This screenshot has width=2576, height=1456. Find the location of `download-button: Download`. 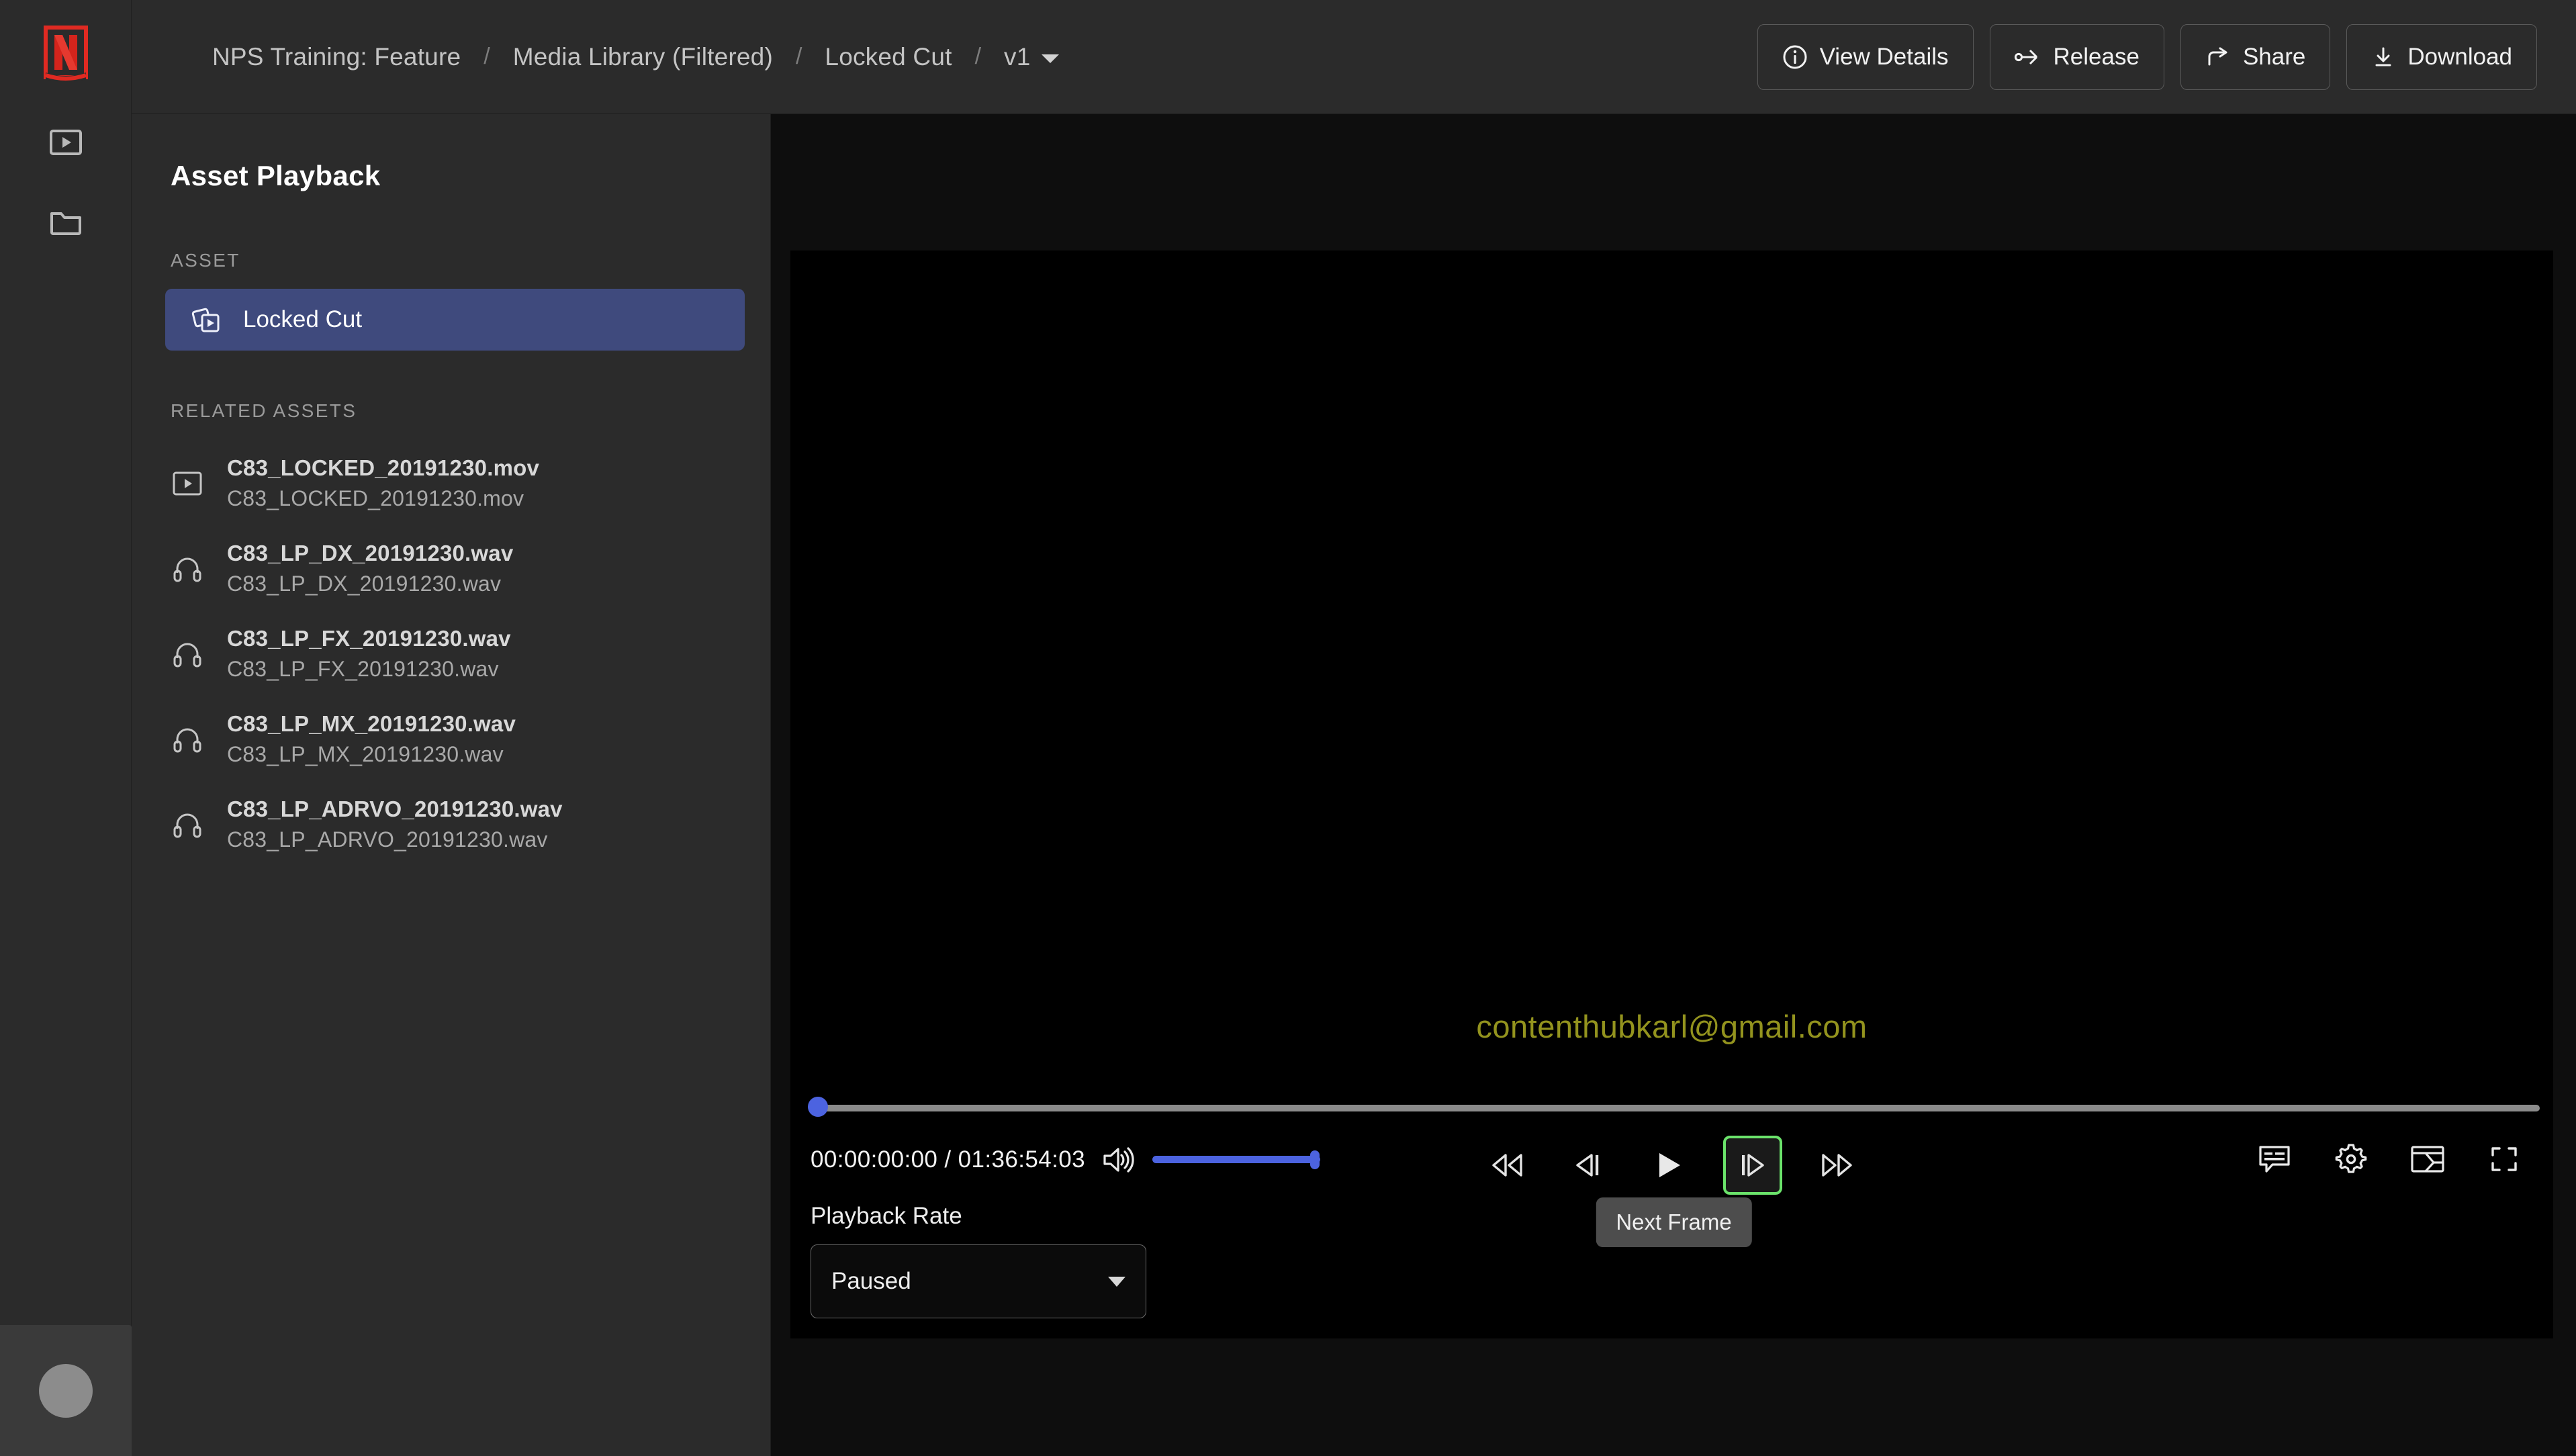

download-button: Download is located at coordinates (2441, 57).